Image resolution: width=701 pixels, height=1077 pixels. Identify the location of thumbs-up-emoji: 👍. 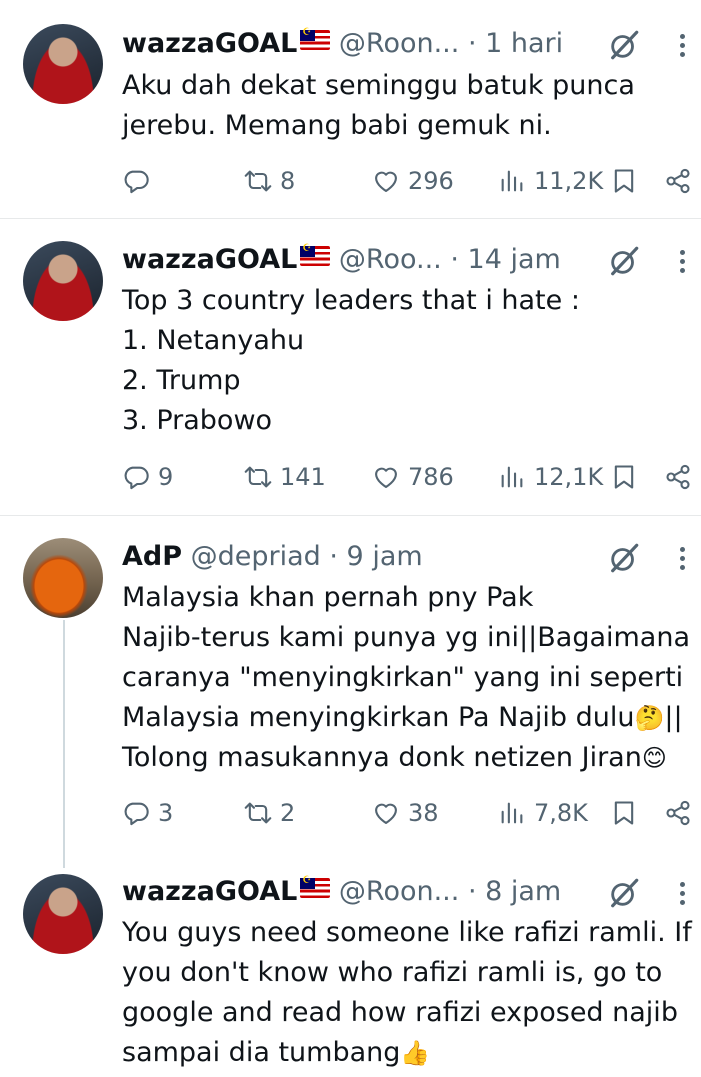
(415, 1053).